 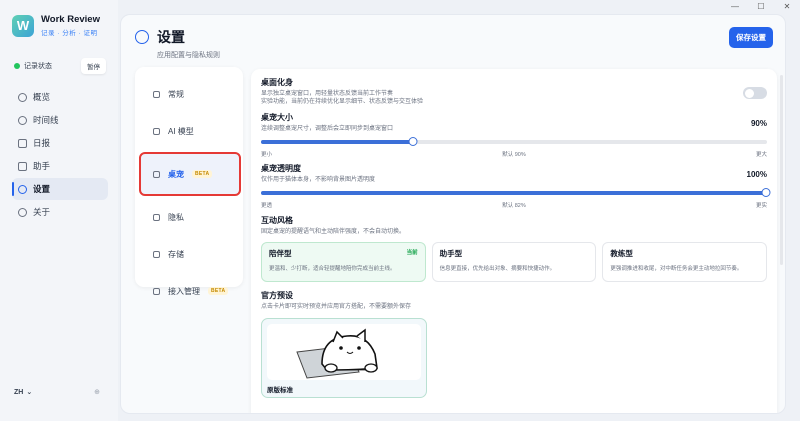 What do you see at coordinates (60, 189) in the screenshot?
I see `nav-item-settings: 设置` at bounding box center [60, 189].